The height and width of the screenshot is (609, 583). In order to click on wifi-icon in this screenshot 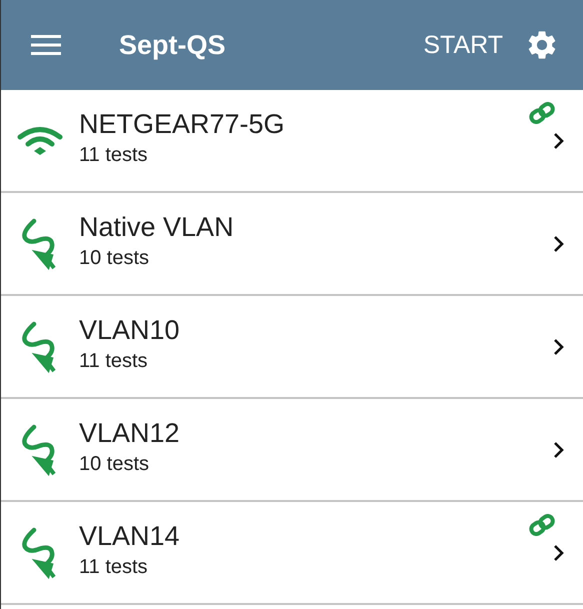, I will do `click(40, 141)`.